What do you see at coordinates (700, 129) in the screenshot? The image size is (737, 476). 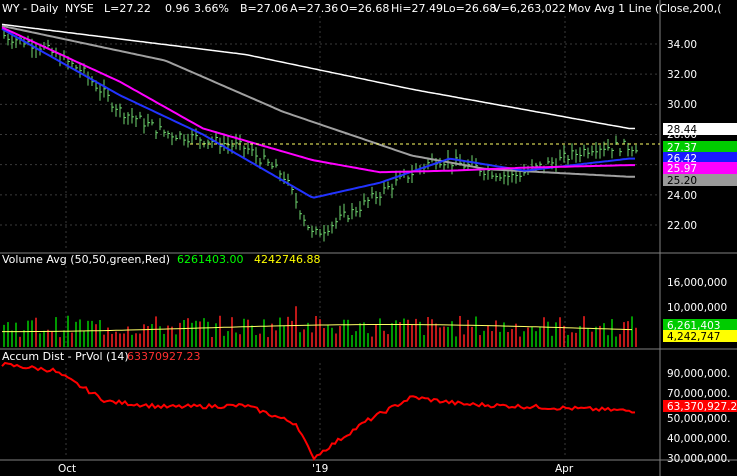 I see `price-tag: 28.44` at bounding box center [700, 129].